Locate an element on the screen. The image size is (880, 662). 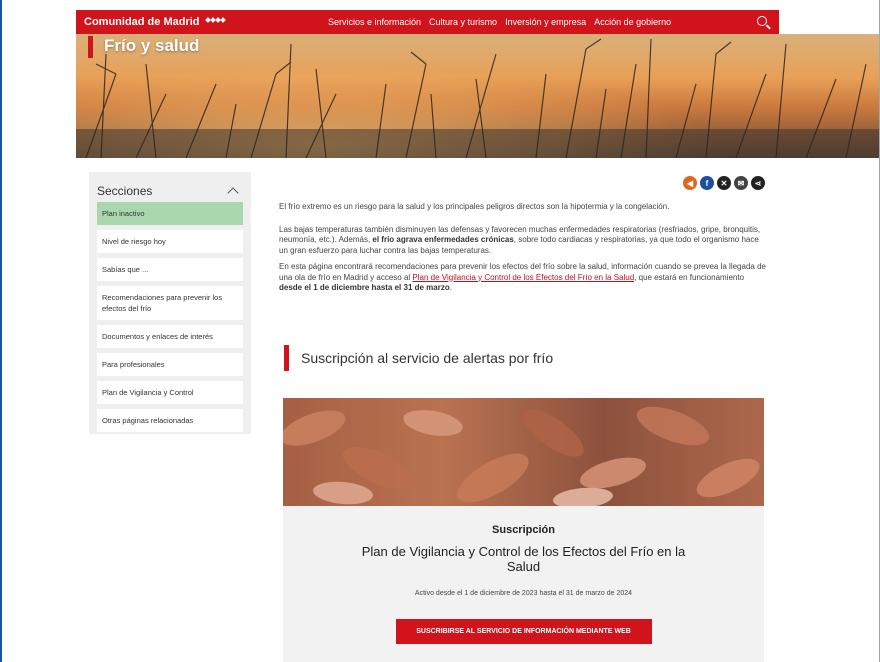
card-kicker: Suscripción is located at coordinates (523, 530).